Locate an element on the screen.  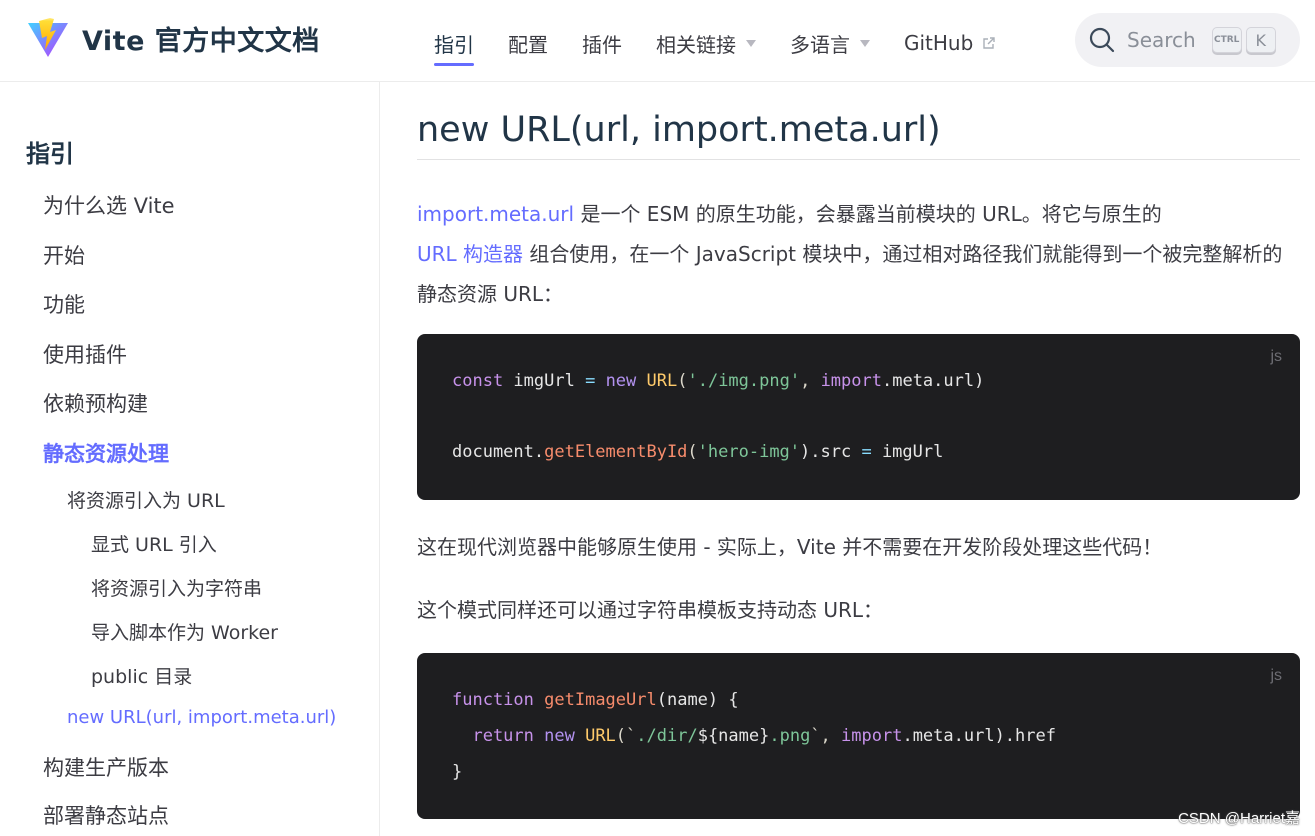
external-link-icon is located at coordinates (989, 43).